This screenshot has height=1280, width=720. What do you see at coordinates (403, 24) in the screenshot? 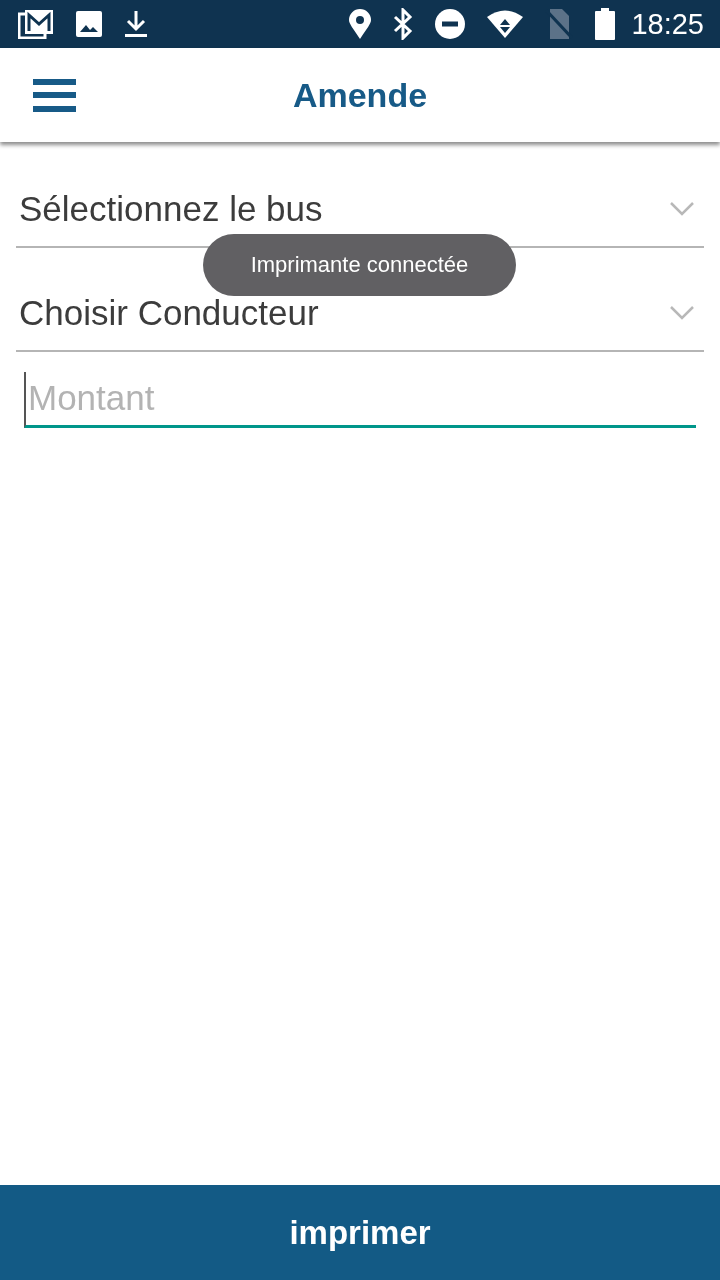
I see `bluetooth-icon` at bounding box center [403, 24].